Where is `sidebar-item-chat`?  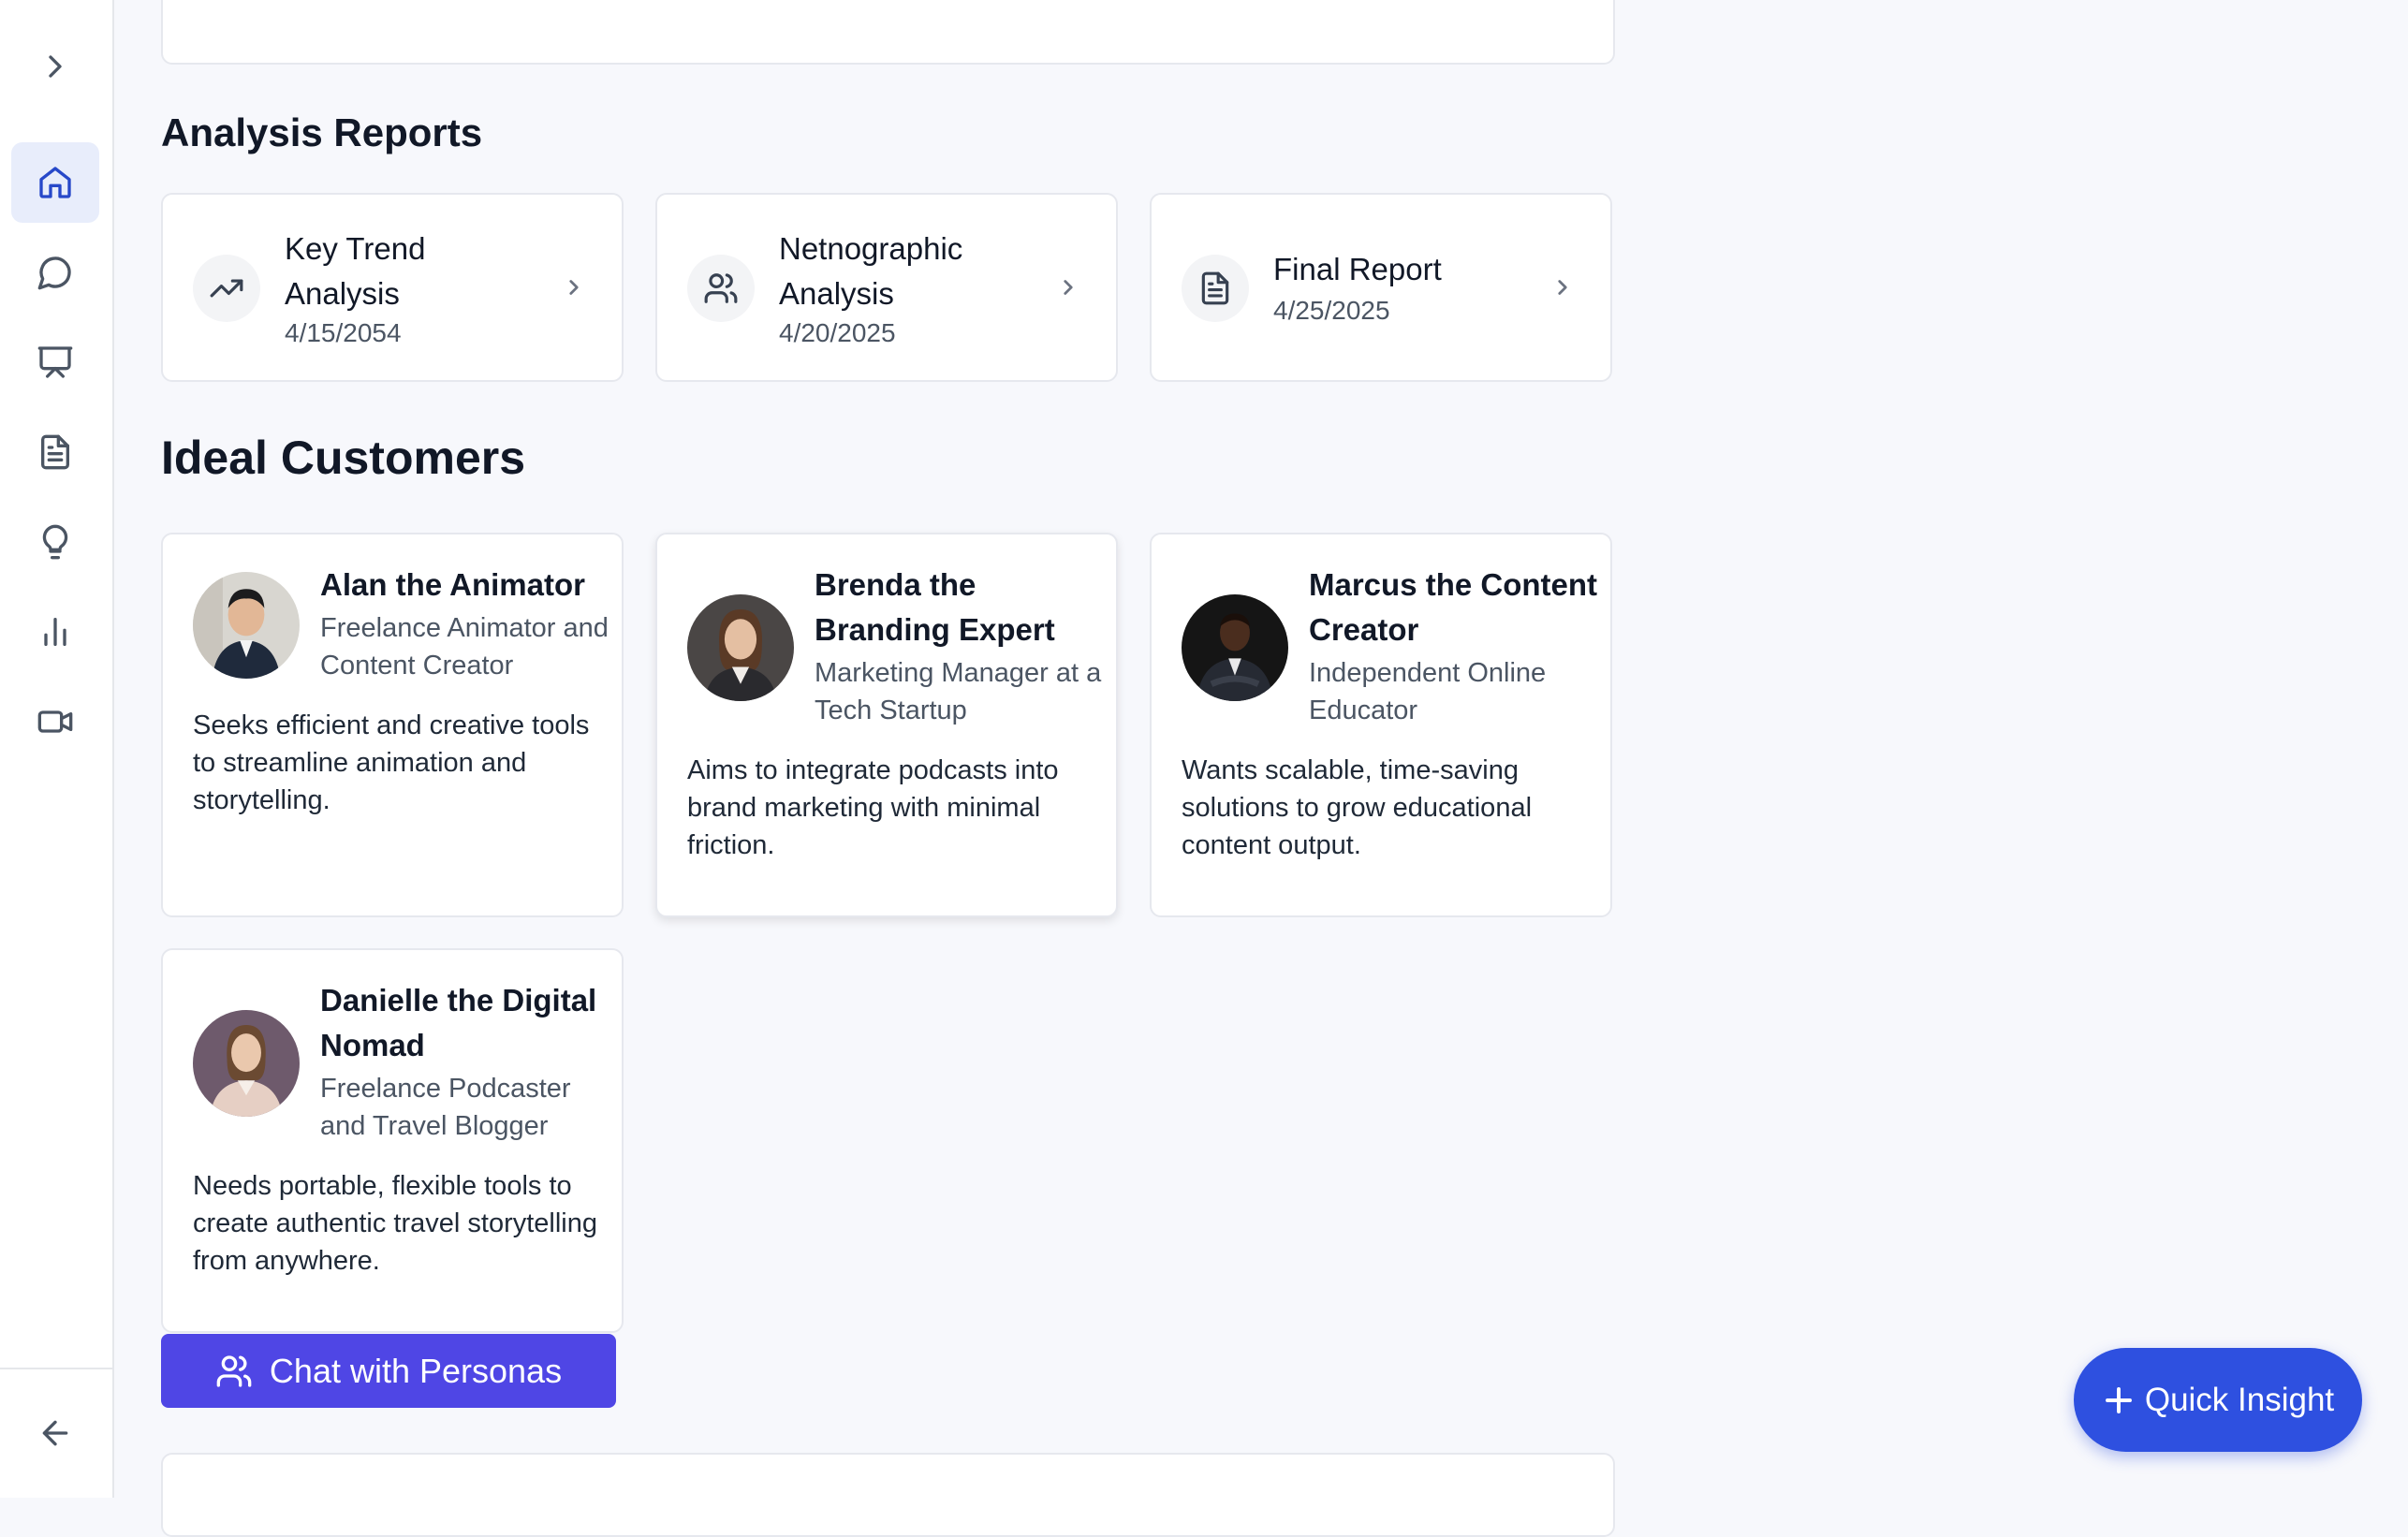
sidebar-item-chat is located at coordinates (55, 272).